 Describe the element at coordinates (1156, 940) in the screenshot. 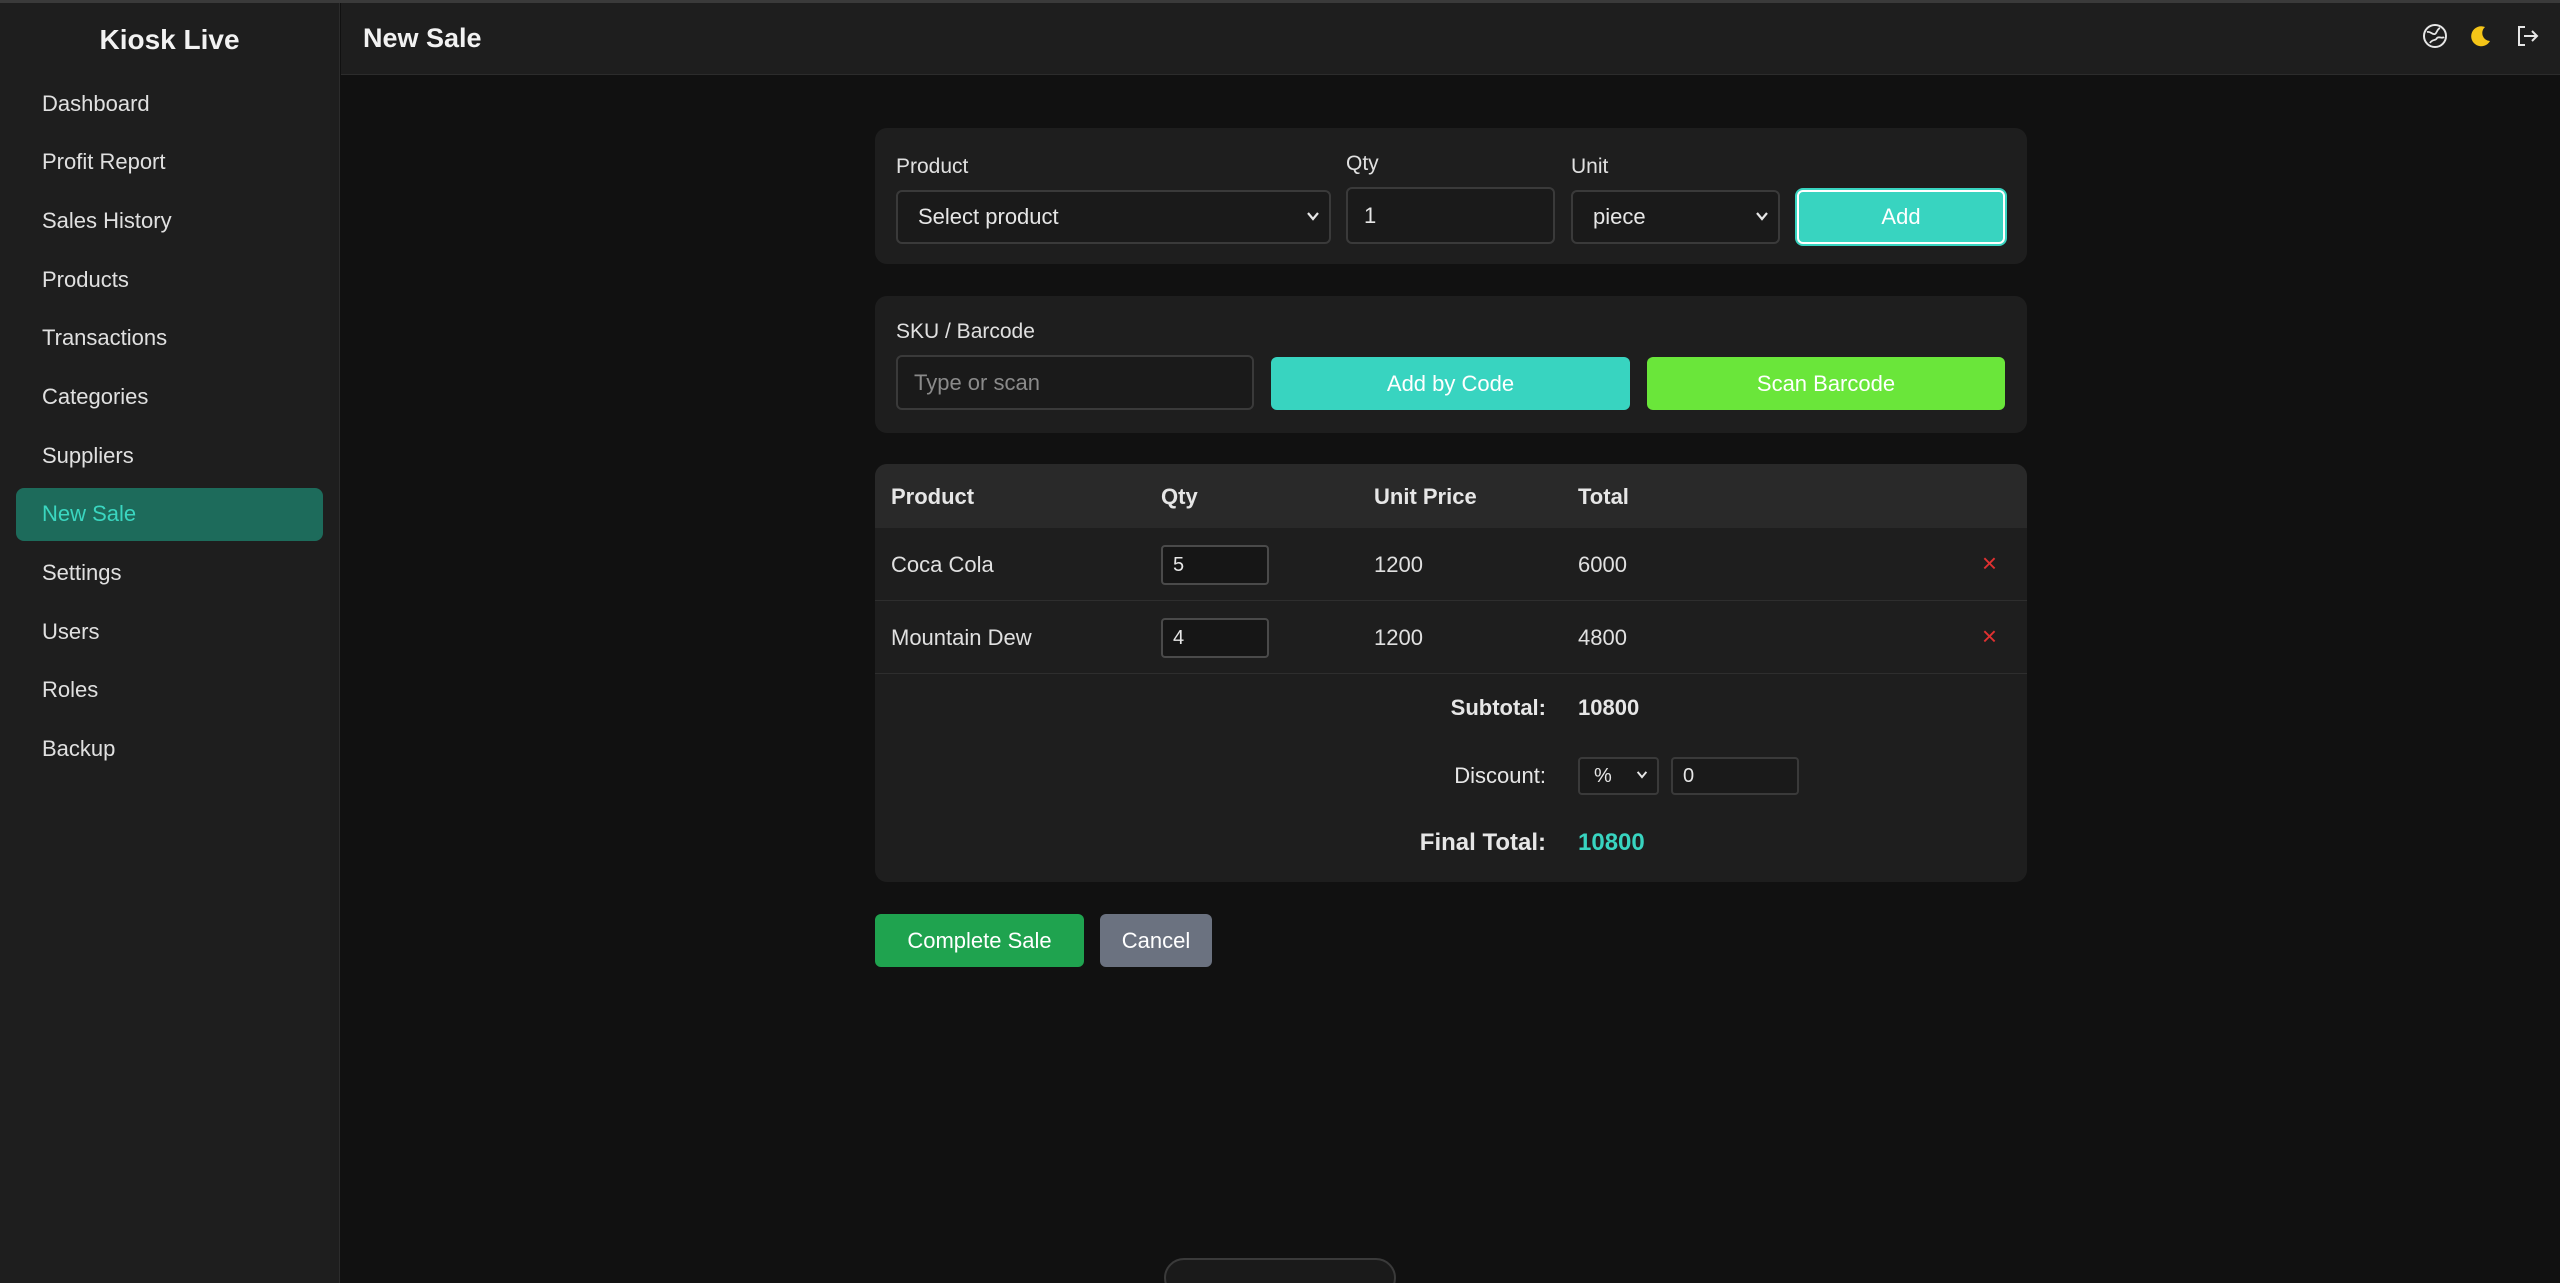

I see `cancel-button: Cancel` at that location.